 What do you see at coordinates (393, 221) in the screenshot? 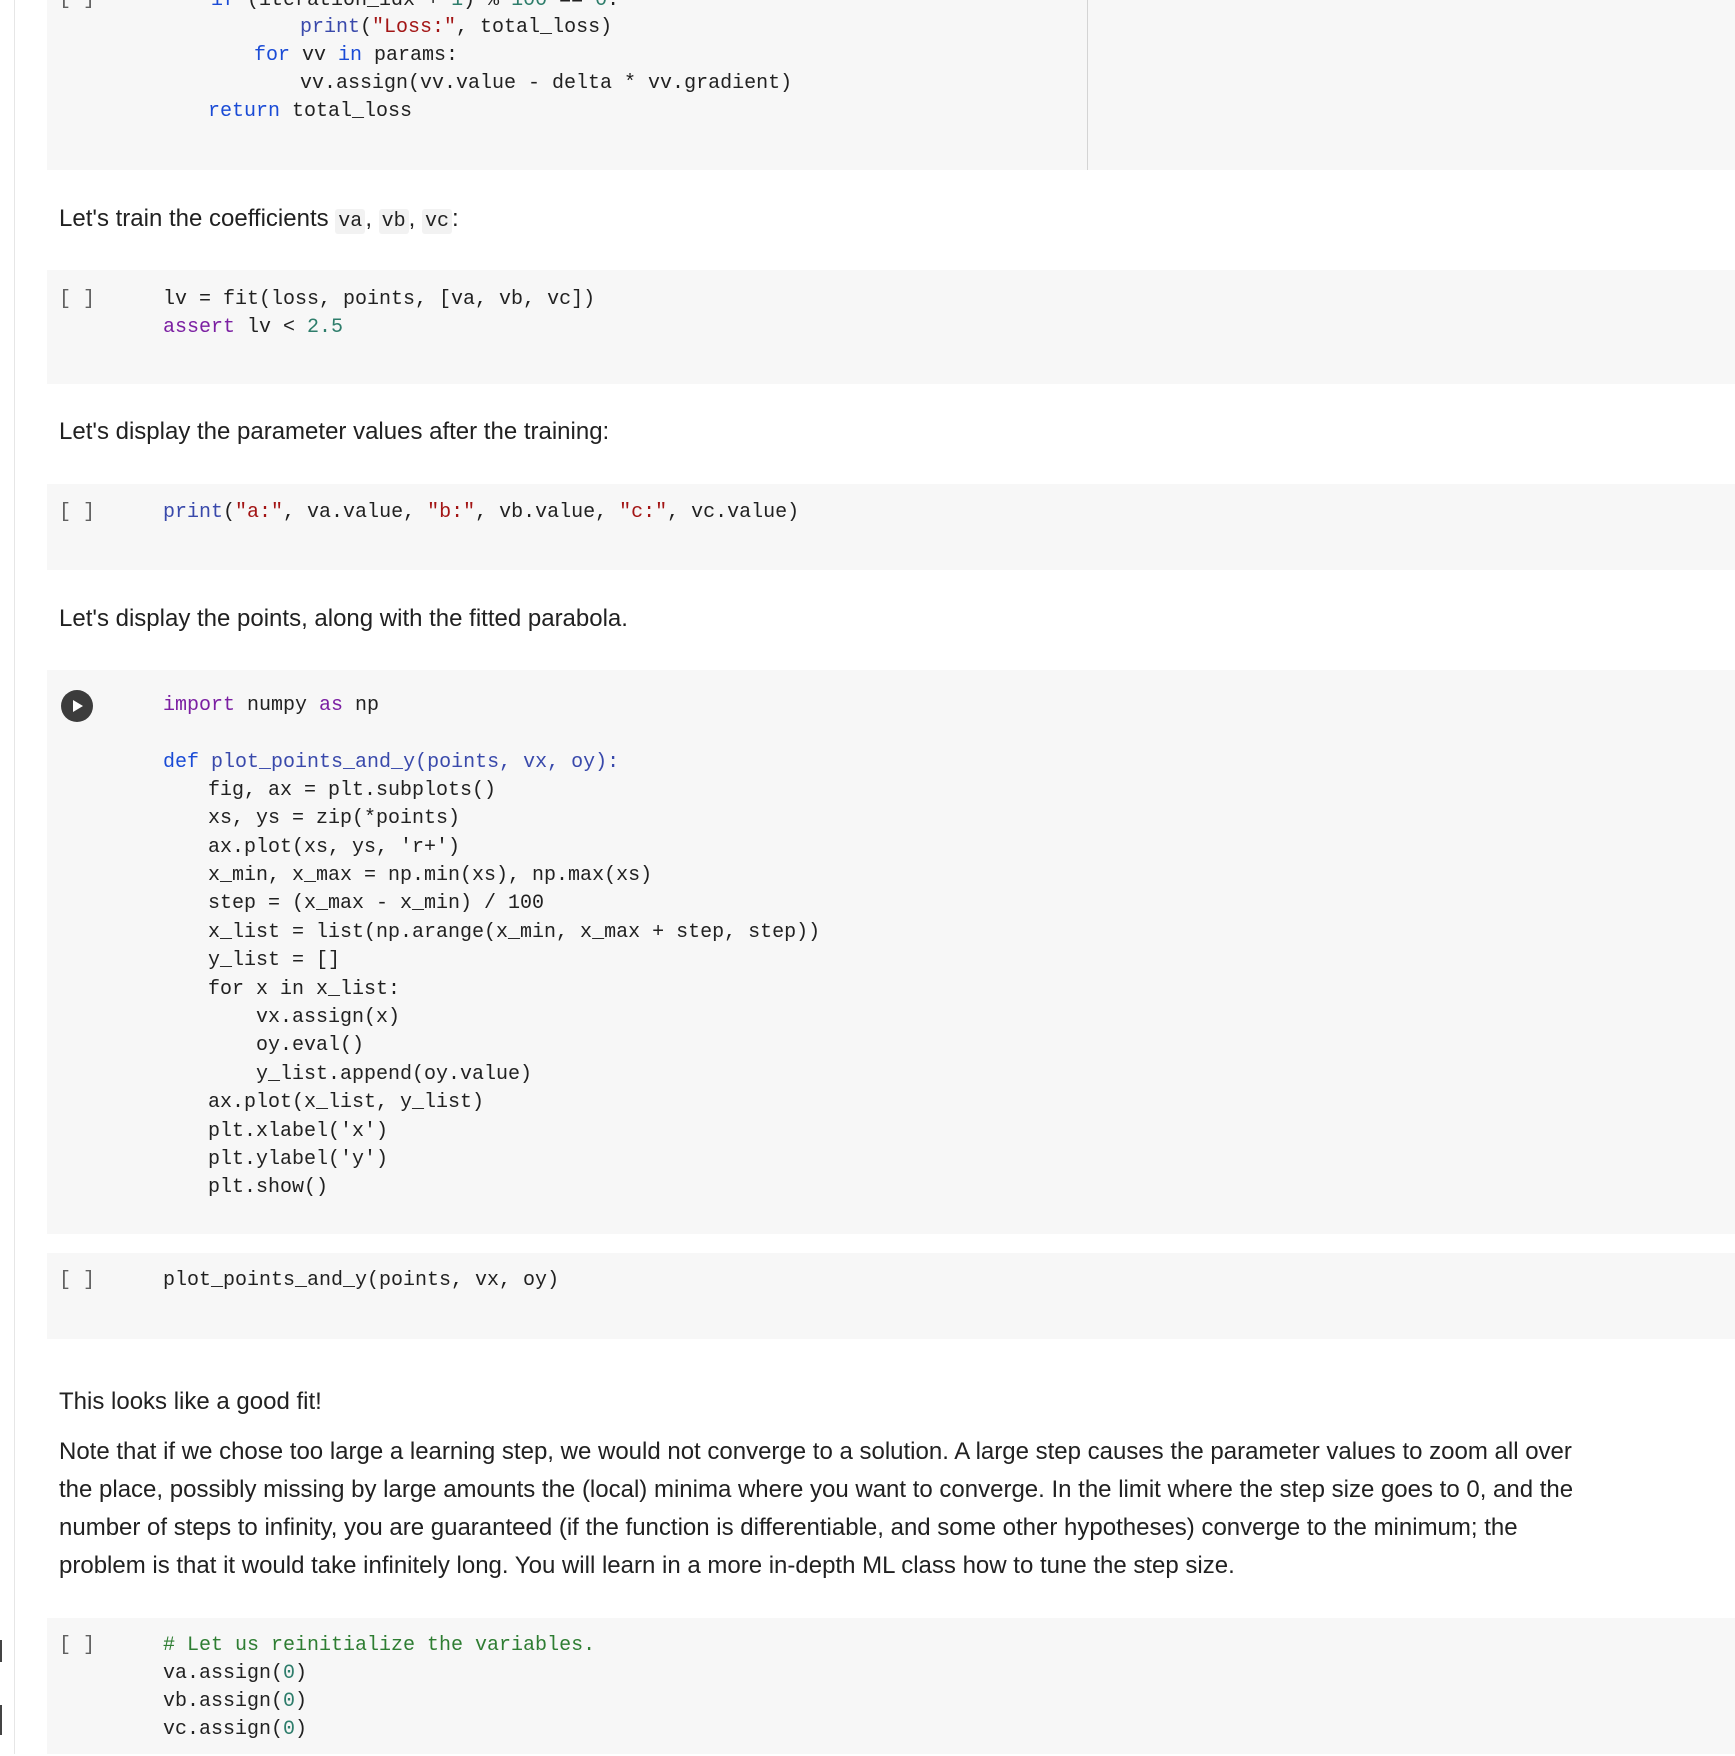
I see `inline-code-vb: vb` at bounding box center [393, 221].